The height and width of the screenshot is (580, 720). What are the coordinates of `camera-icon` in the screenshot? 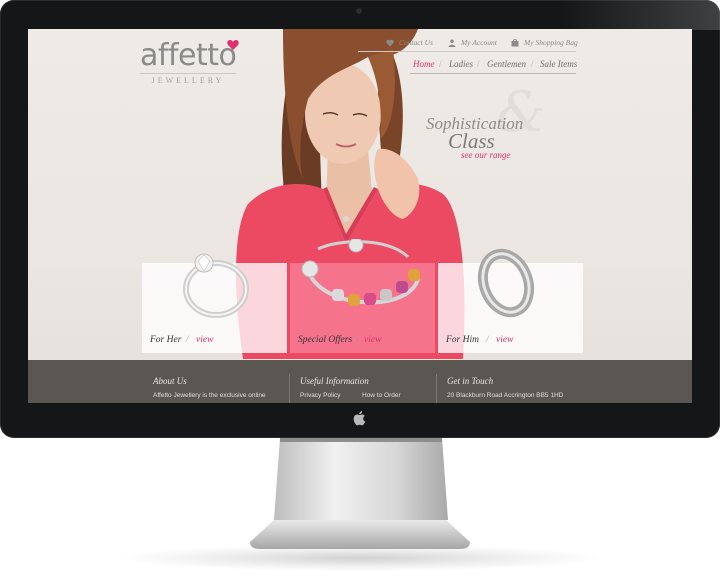 It's located at (359, 11).